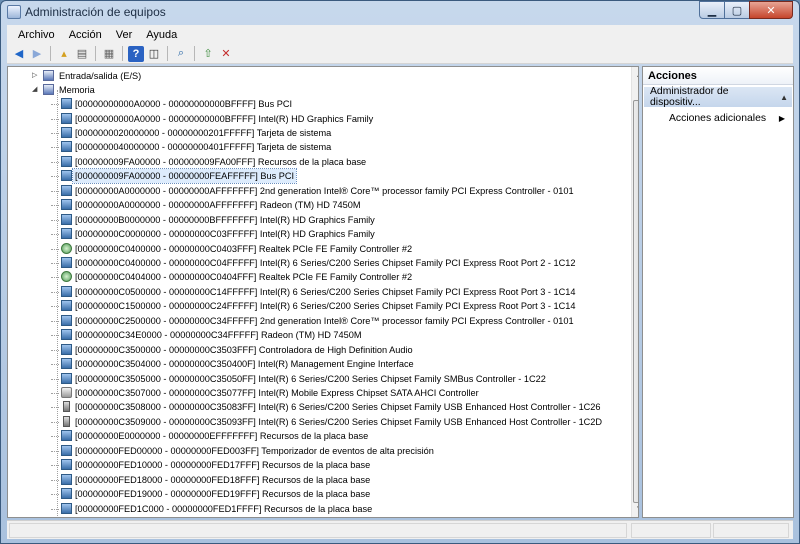 The image size is (800, 544). I want to click on up-folder-icon: ▴, so click(64, 54).